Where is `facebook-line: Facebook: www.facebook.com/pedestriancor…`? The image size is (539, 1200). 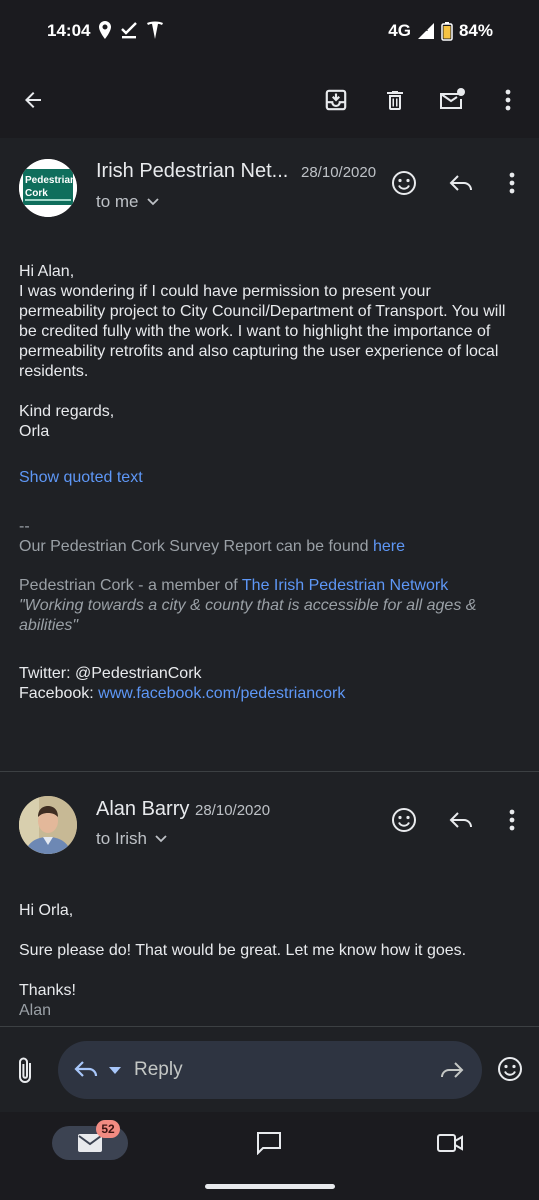
facebook-line: Facebook: www.facebook.com/pedestriancor… is located at coordinates (269, 694).